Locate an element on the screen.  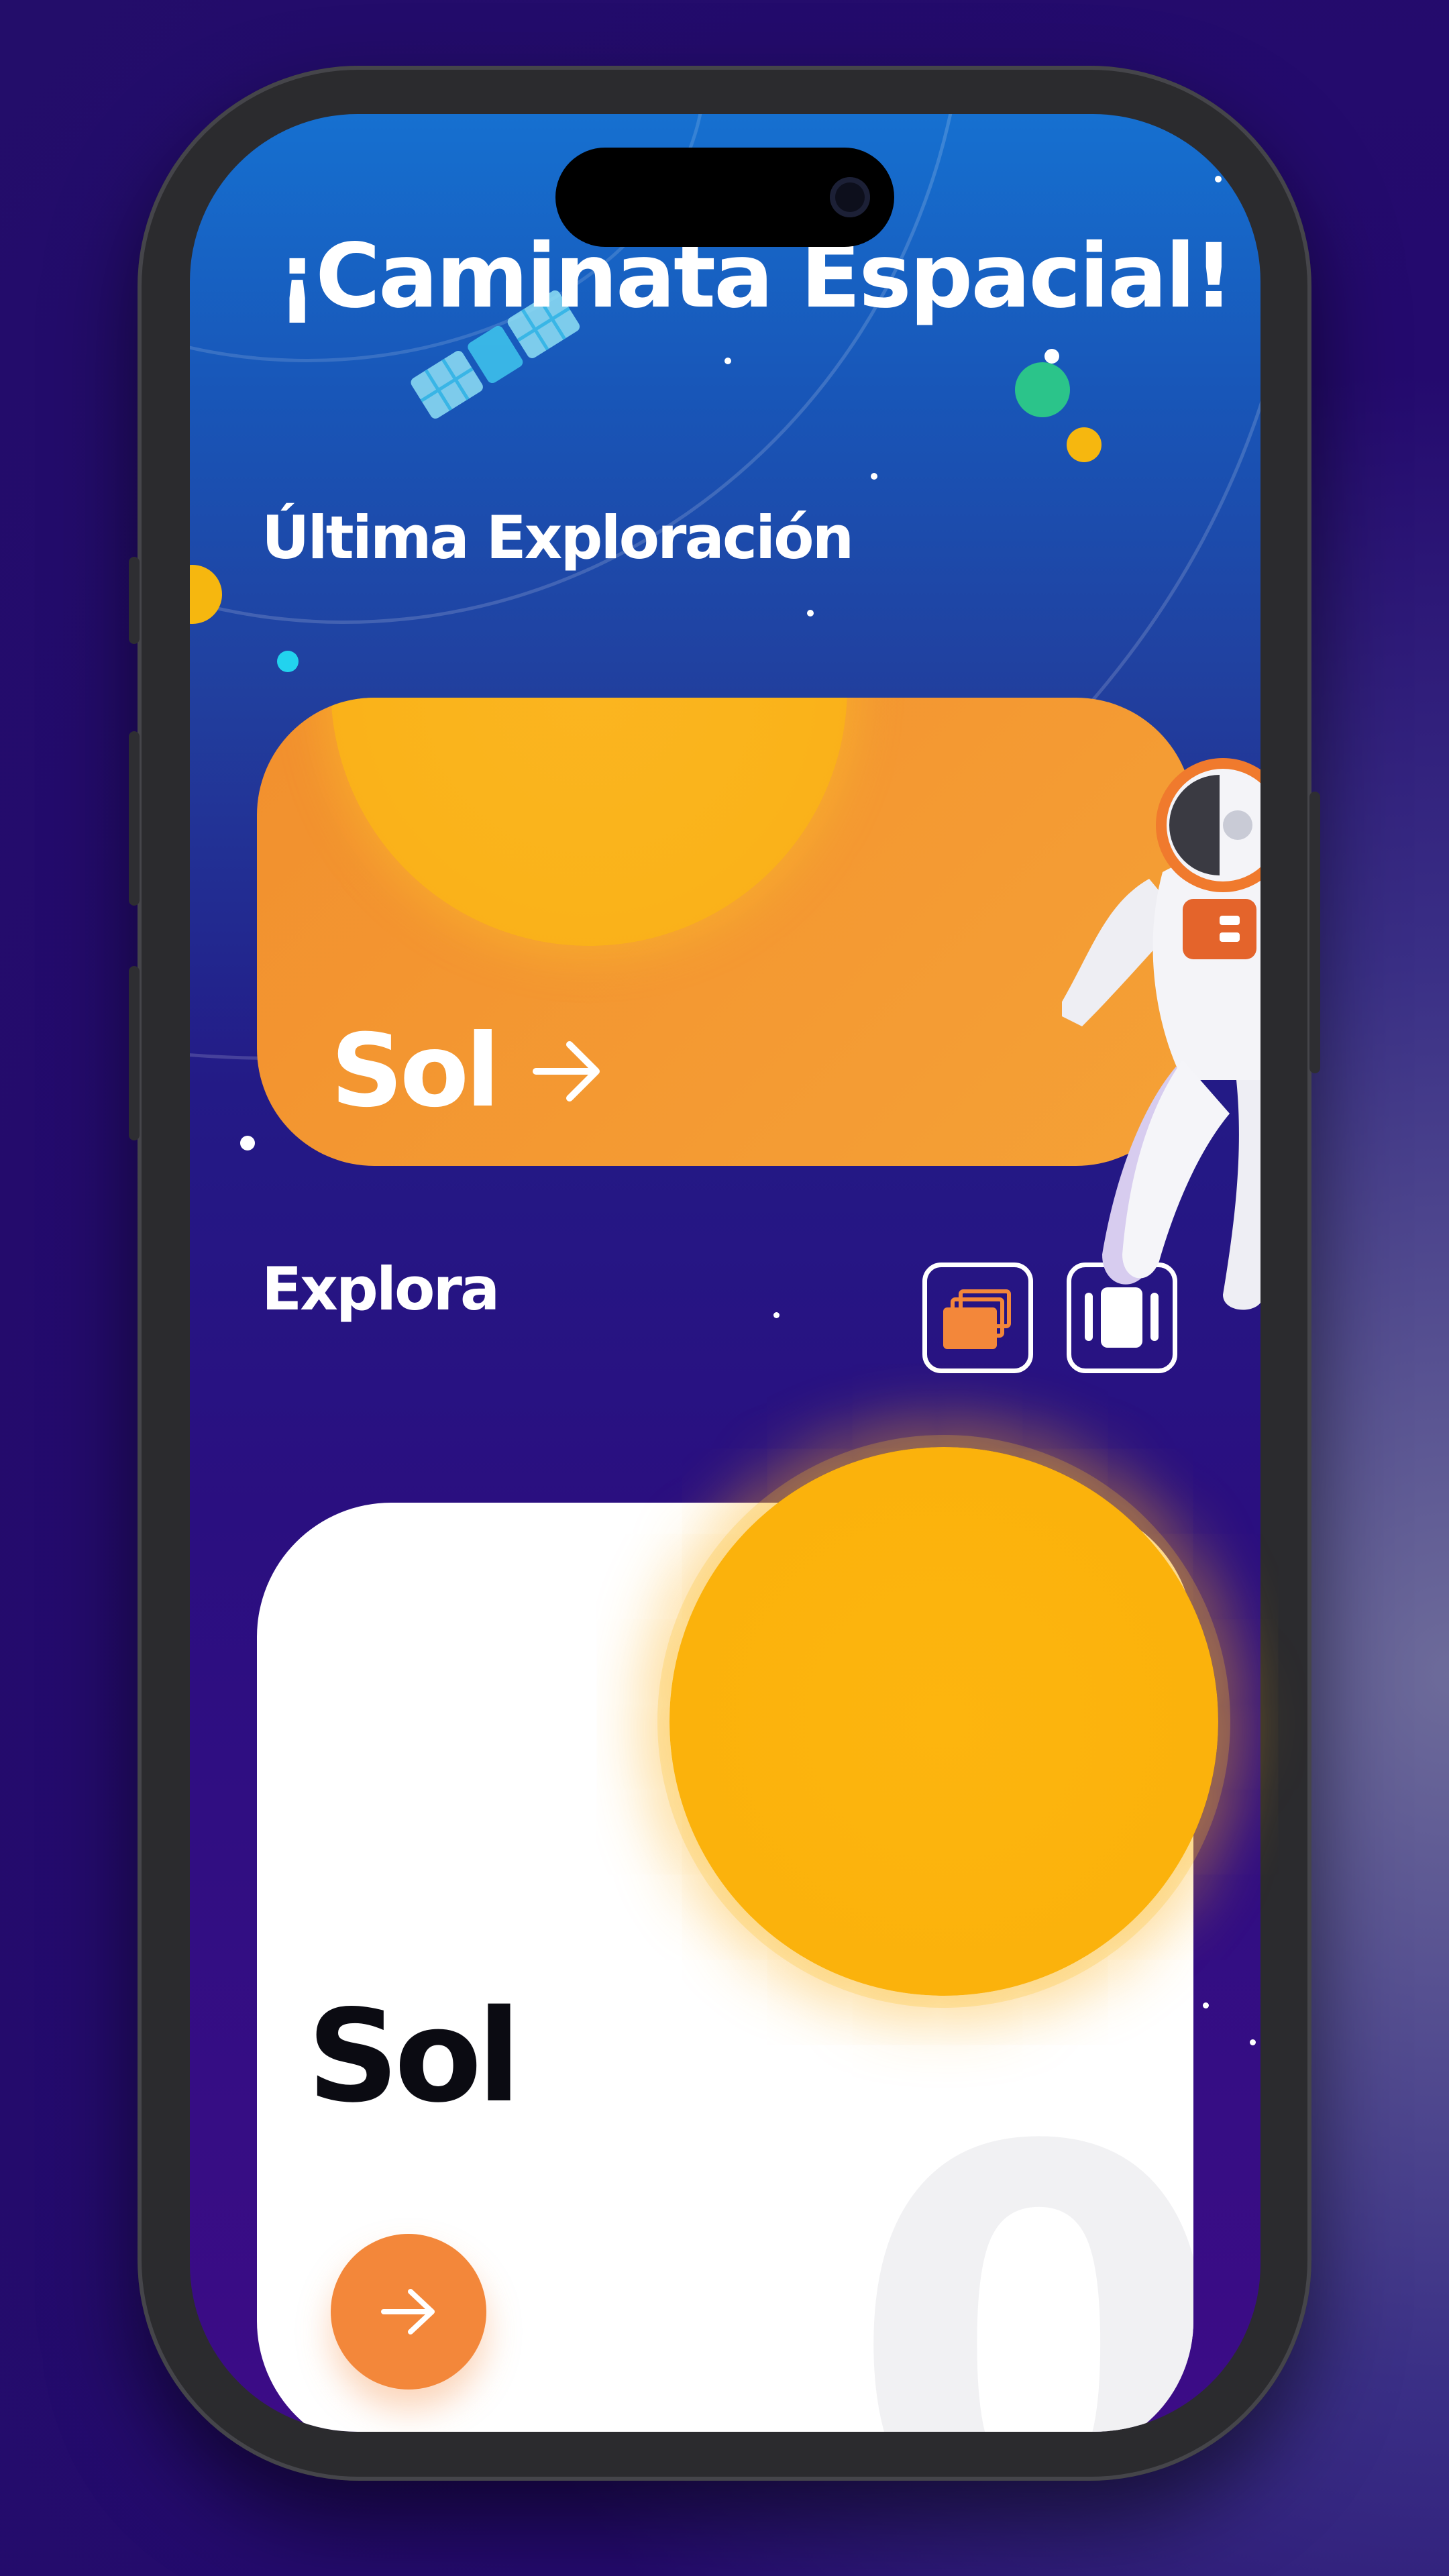
astronaut-icon is located at coordinates (1161, 1034).